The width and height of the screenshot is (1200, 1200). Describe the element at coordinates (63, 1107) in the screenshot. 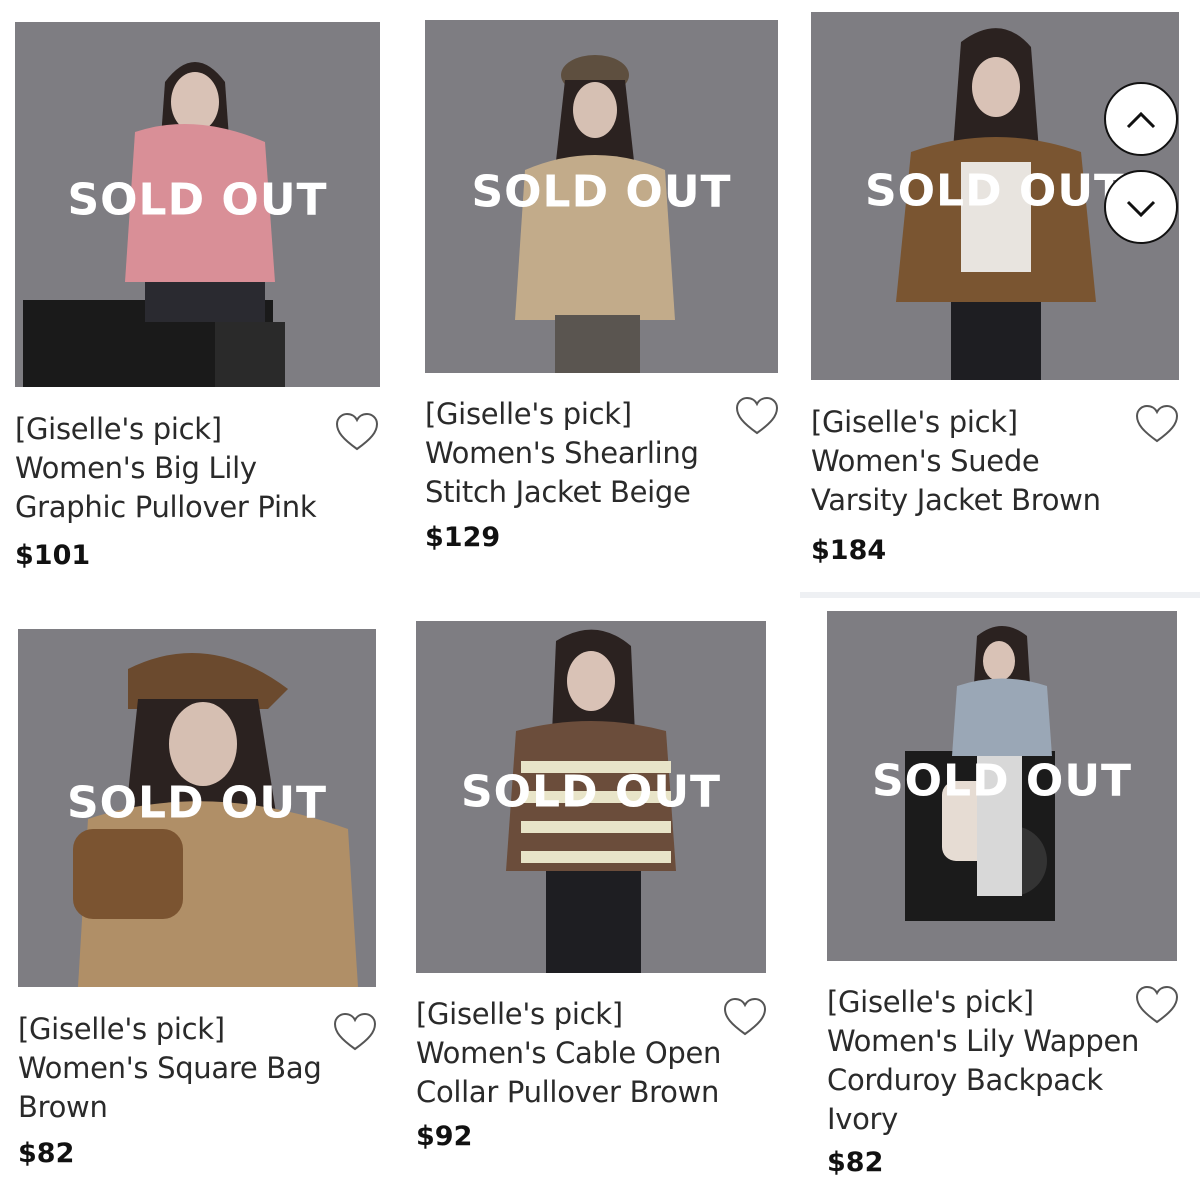

I see `product-title-line: Brown` at that location.